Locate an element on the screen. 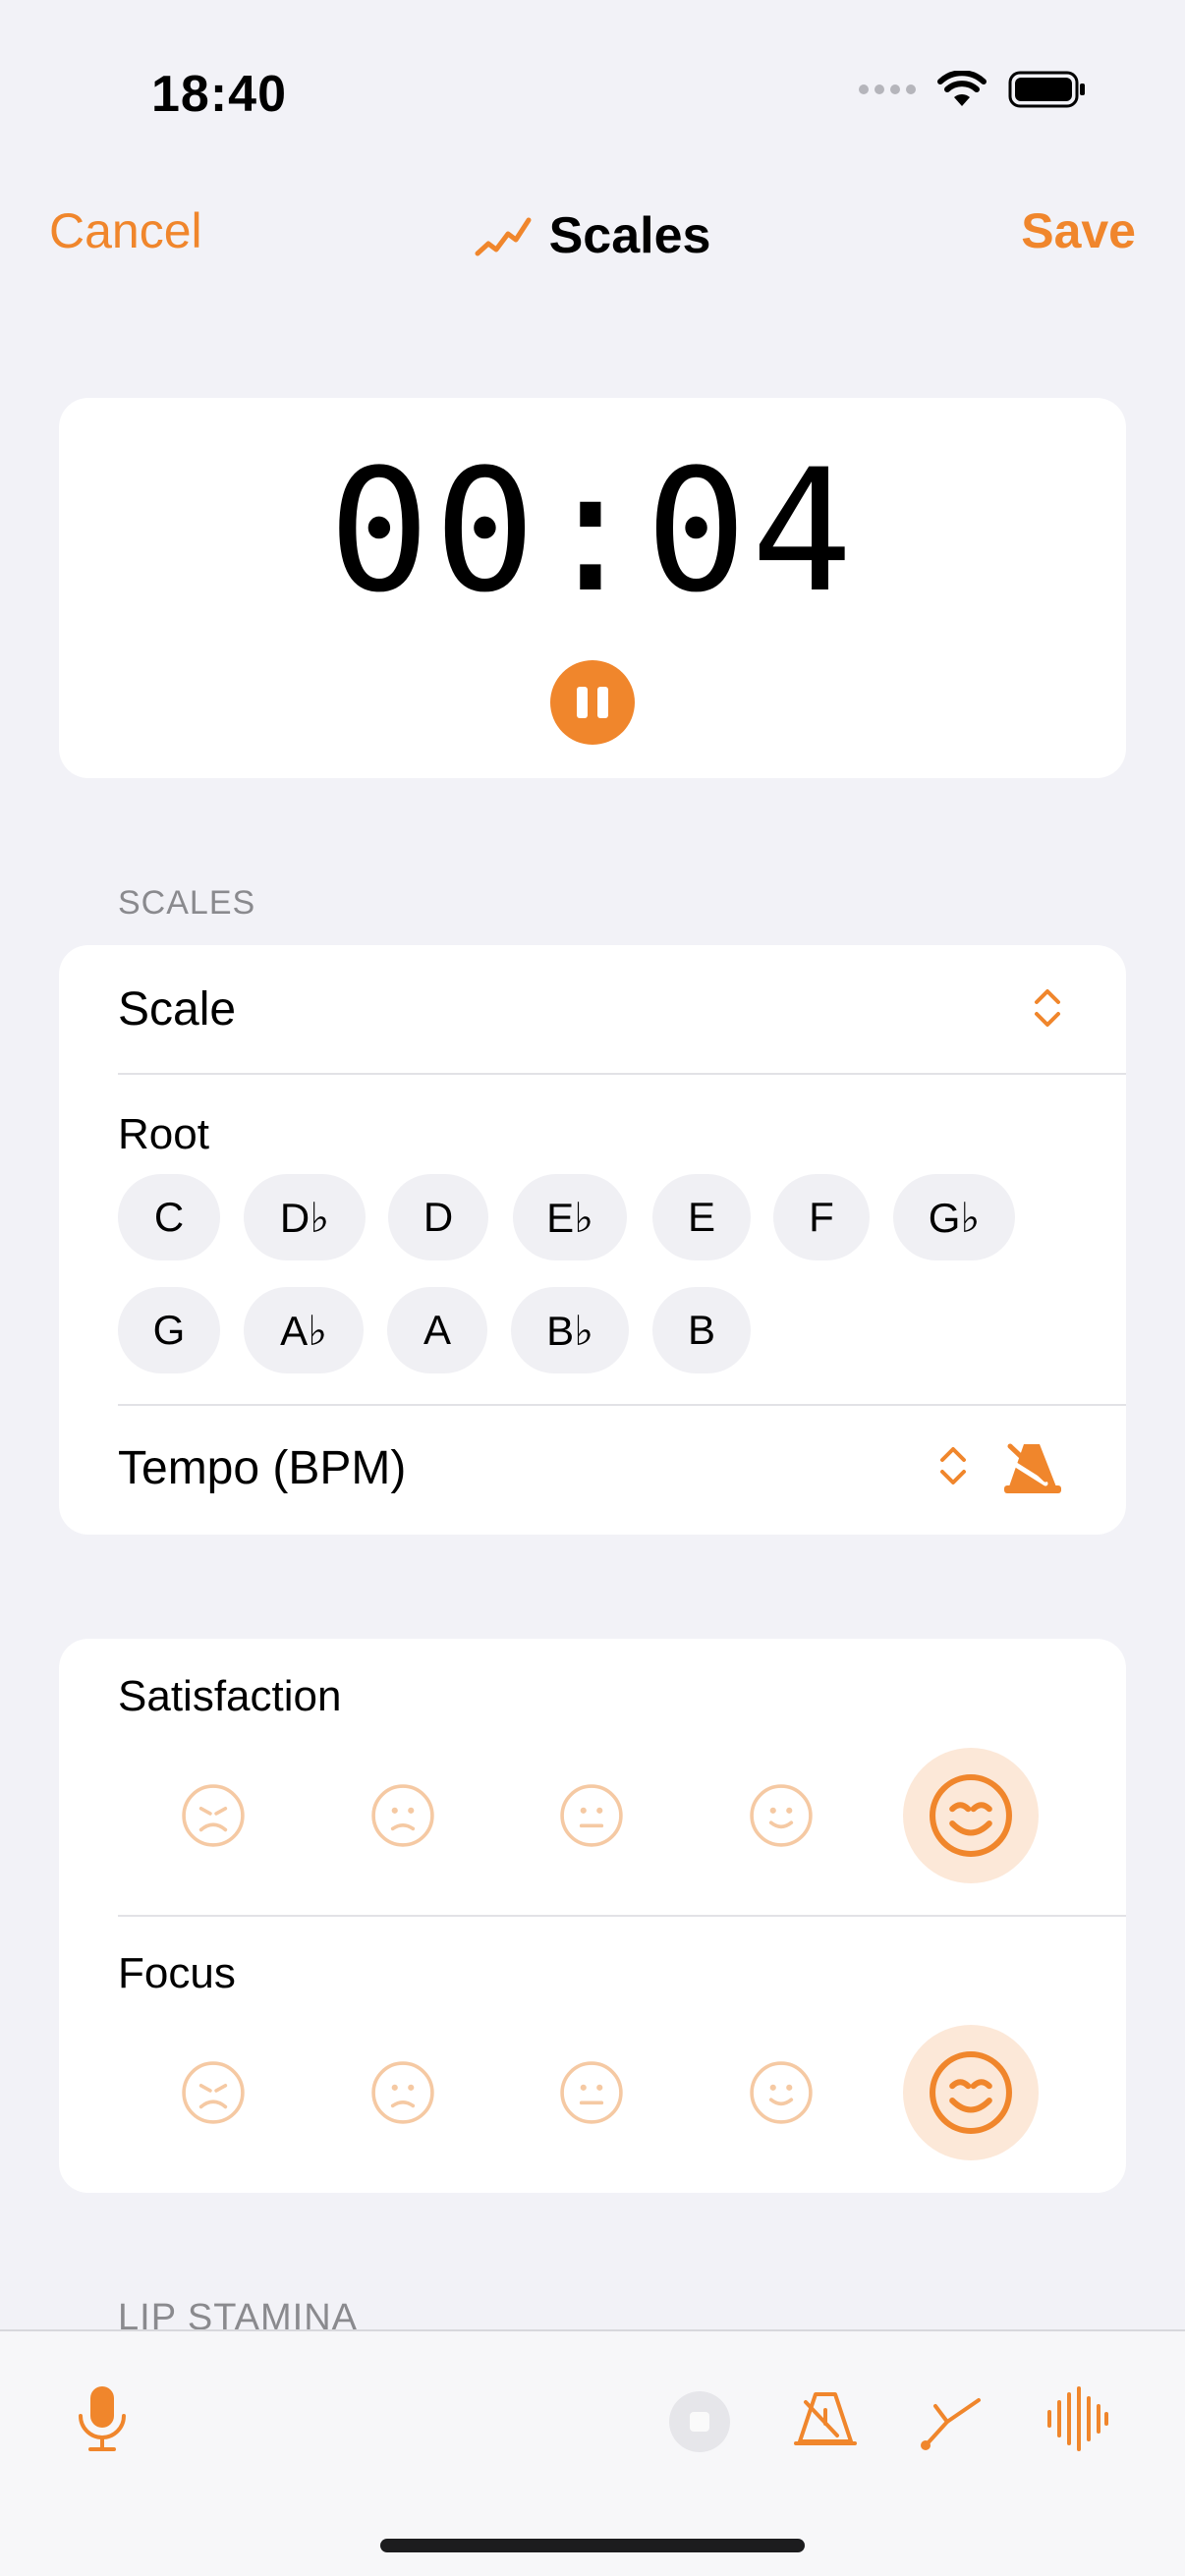 The image size is (1185, 2576). root-chip-db: D♭ is located at coordinates (305, 1217).